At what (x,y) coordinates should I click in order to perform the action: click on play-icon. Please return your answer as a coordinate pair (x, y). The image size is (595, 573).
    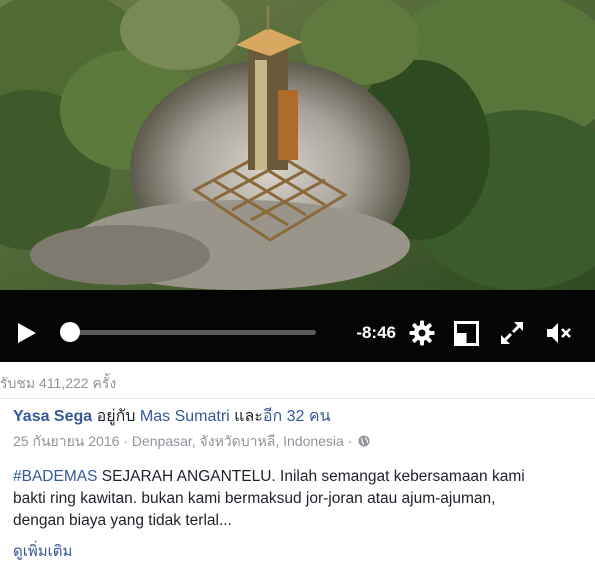
    Looking at the image, I should click on (27, 333).